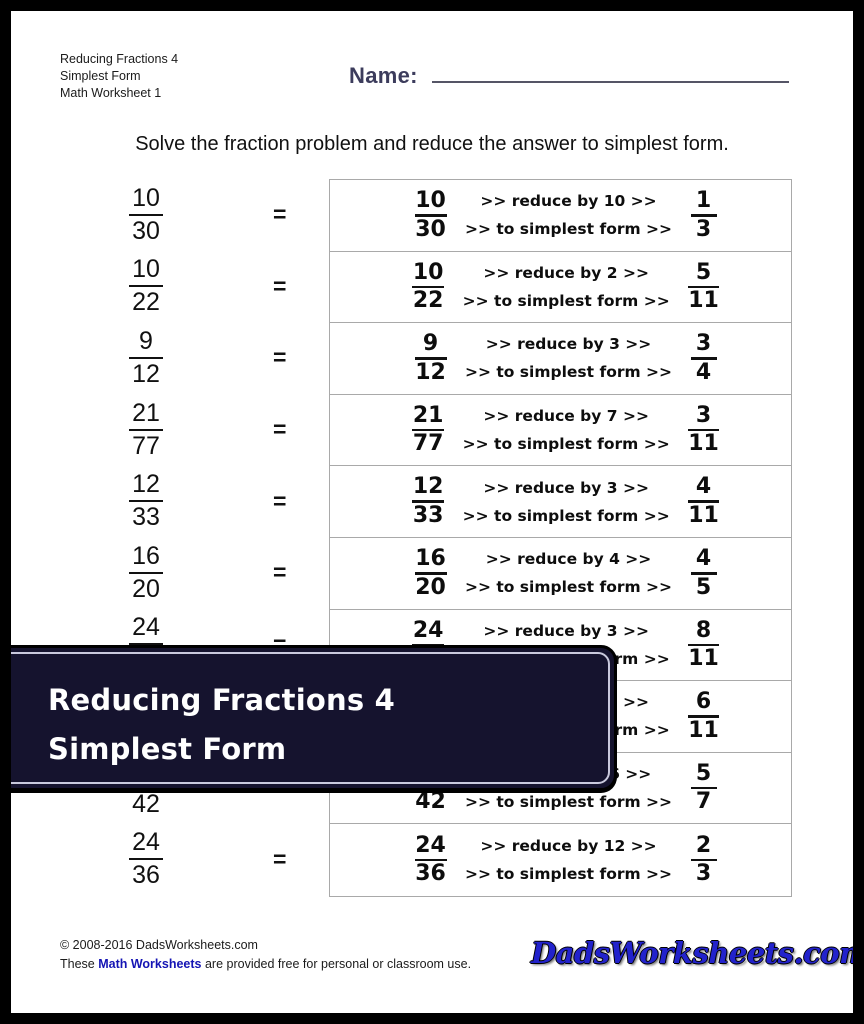 The image size is (864, 1024). What do you see at coordinates (146, 803) in the screenshot?
I see `question-fraction-denominator: 42` at bounding box center [146, 803].